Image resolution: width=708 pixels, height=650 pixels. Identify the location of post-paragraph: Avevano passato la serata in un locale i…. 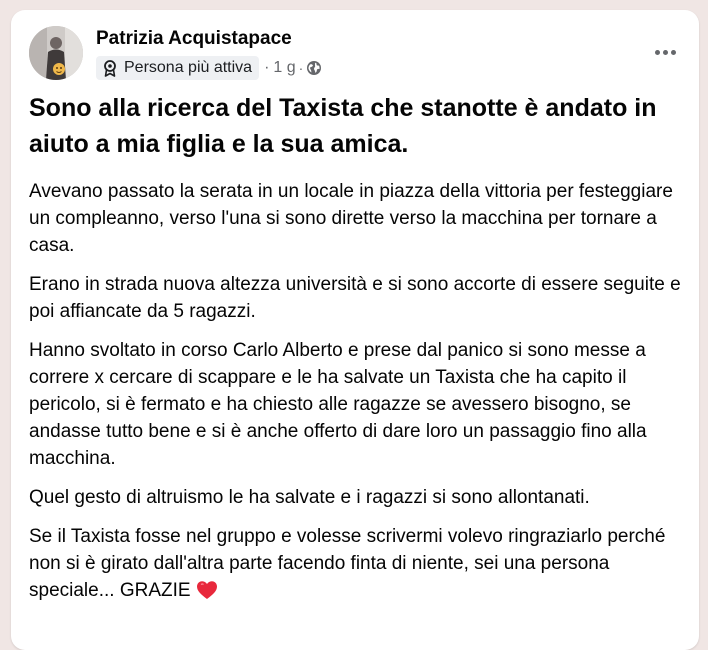
(351, 218).